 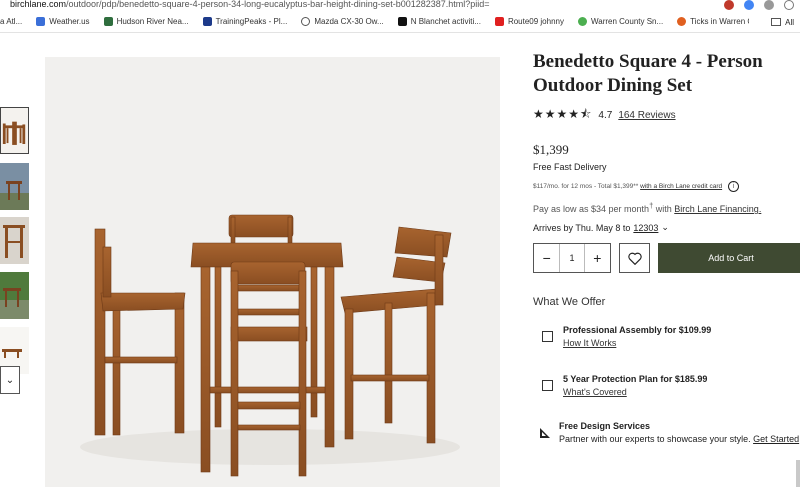 I want to click on protection-title: 5 Year Protection Plan for $185.99, so click(x=635, y=379).